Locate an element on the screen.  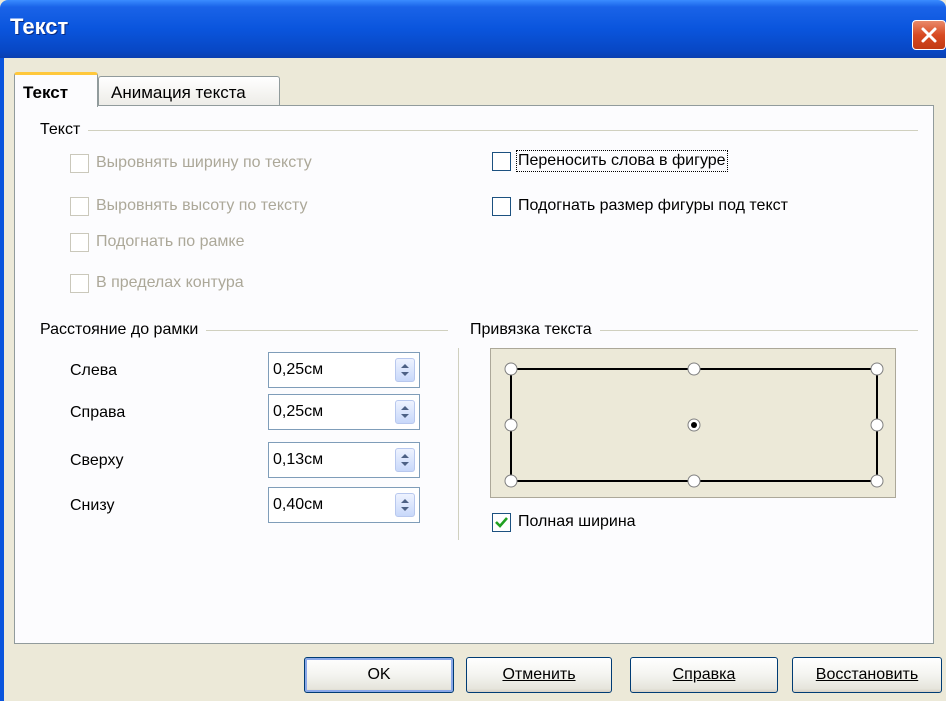
anchor-middle-left is located at coordinates (511, 425).